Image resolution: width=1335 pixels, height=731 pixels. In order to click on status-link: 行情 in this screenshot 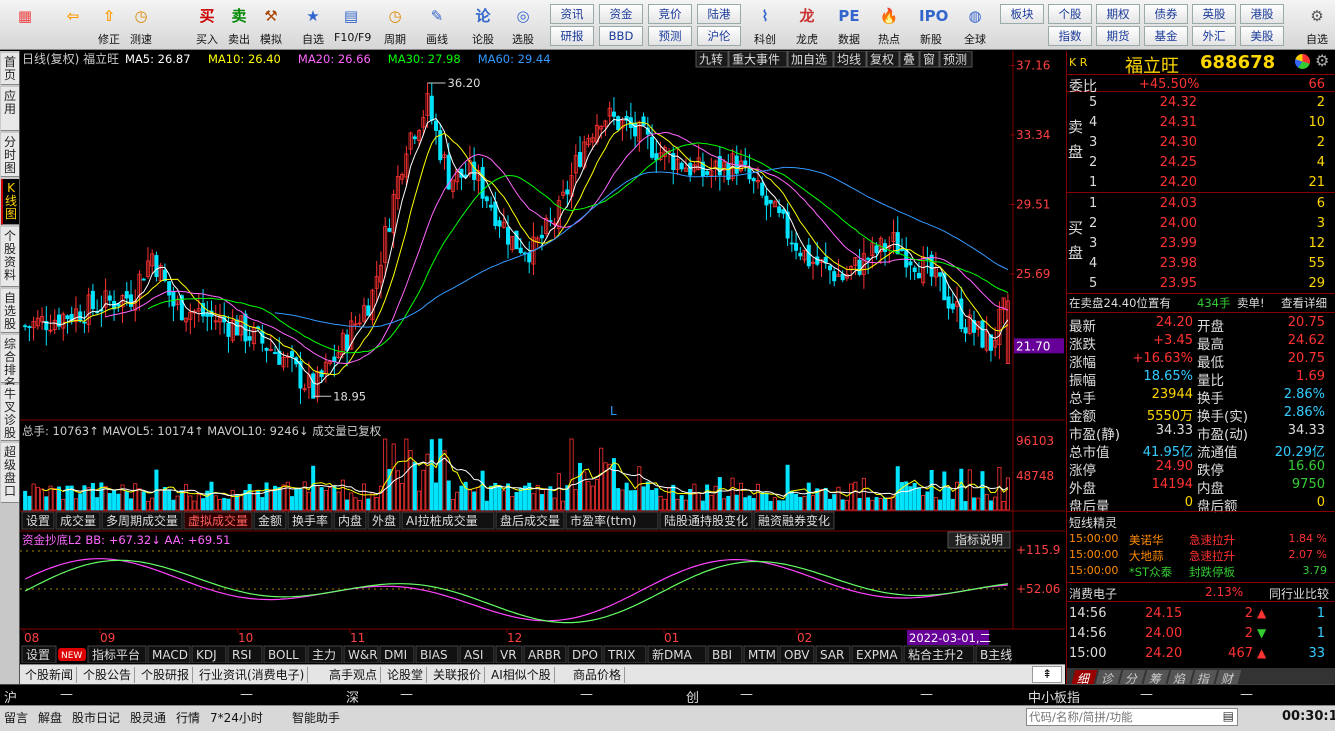, I will do `click(188, 717)`.